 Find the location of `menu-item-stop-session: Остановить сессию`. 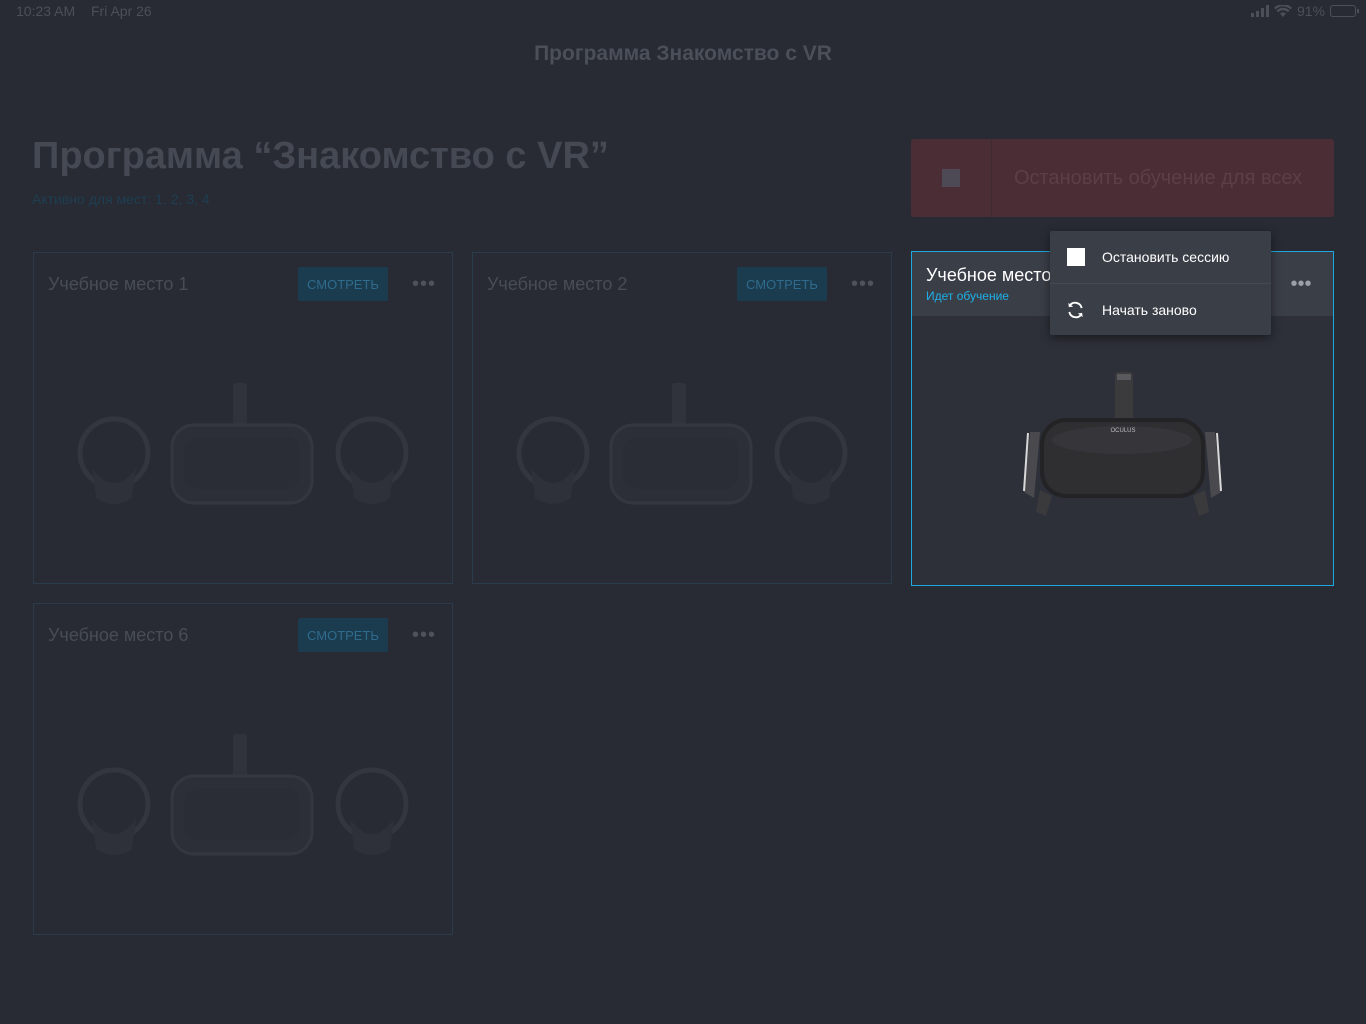

menu-item-stop-session: Остановить сессию is located at coordinates (1160, 257).